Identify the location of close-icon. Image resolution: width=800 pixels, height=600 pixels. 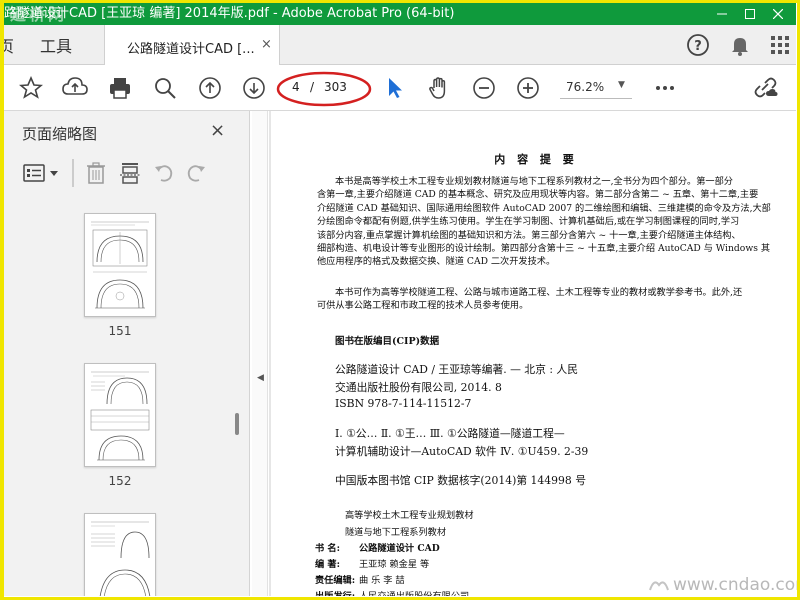
(778, 14).